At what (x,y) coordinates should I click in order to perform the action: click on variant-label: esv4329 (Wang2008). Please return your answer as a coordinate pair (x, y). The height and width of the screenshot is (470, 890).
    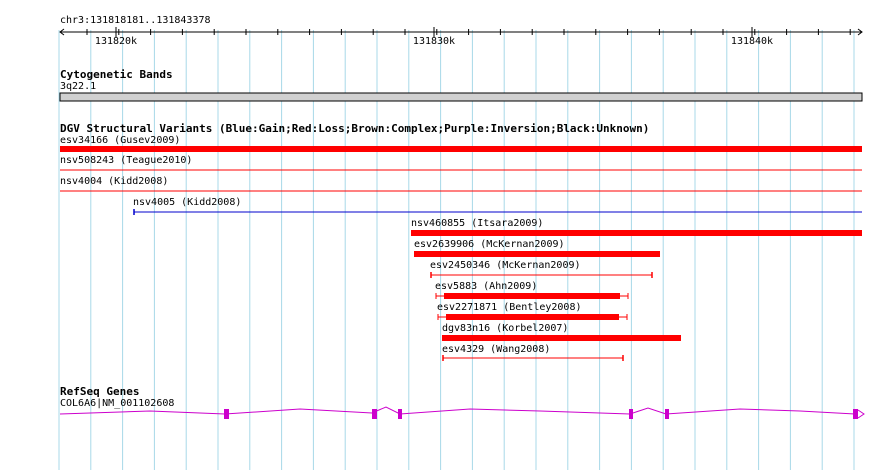
    Looking at the image, I should click on (496, 349).